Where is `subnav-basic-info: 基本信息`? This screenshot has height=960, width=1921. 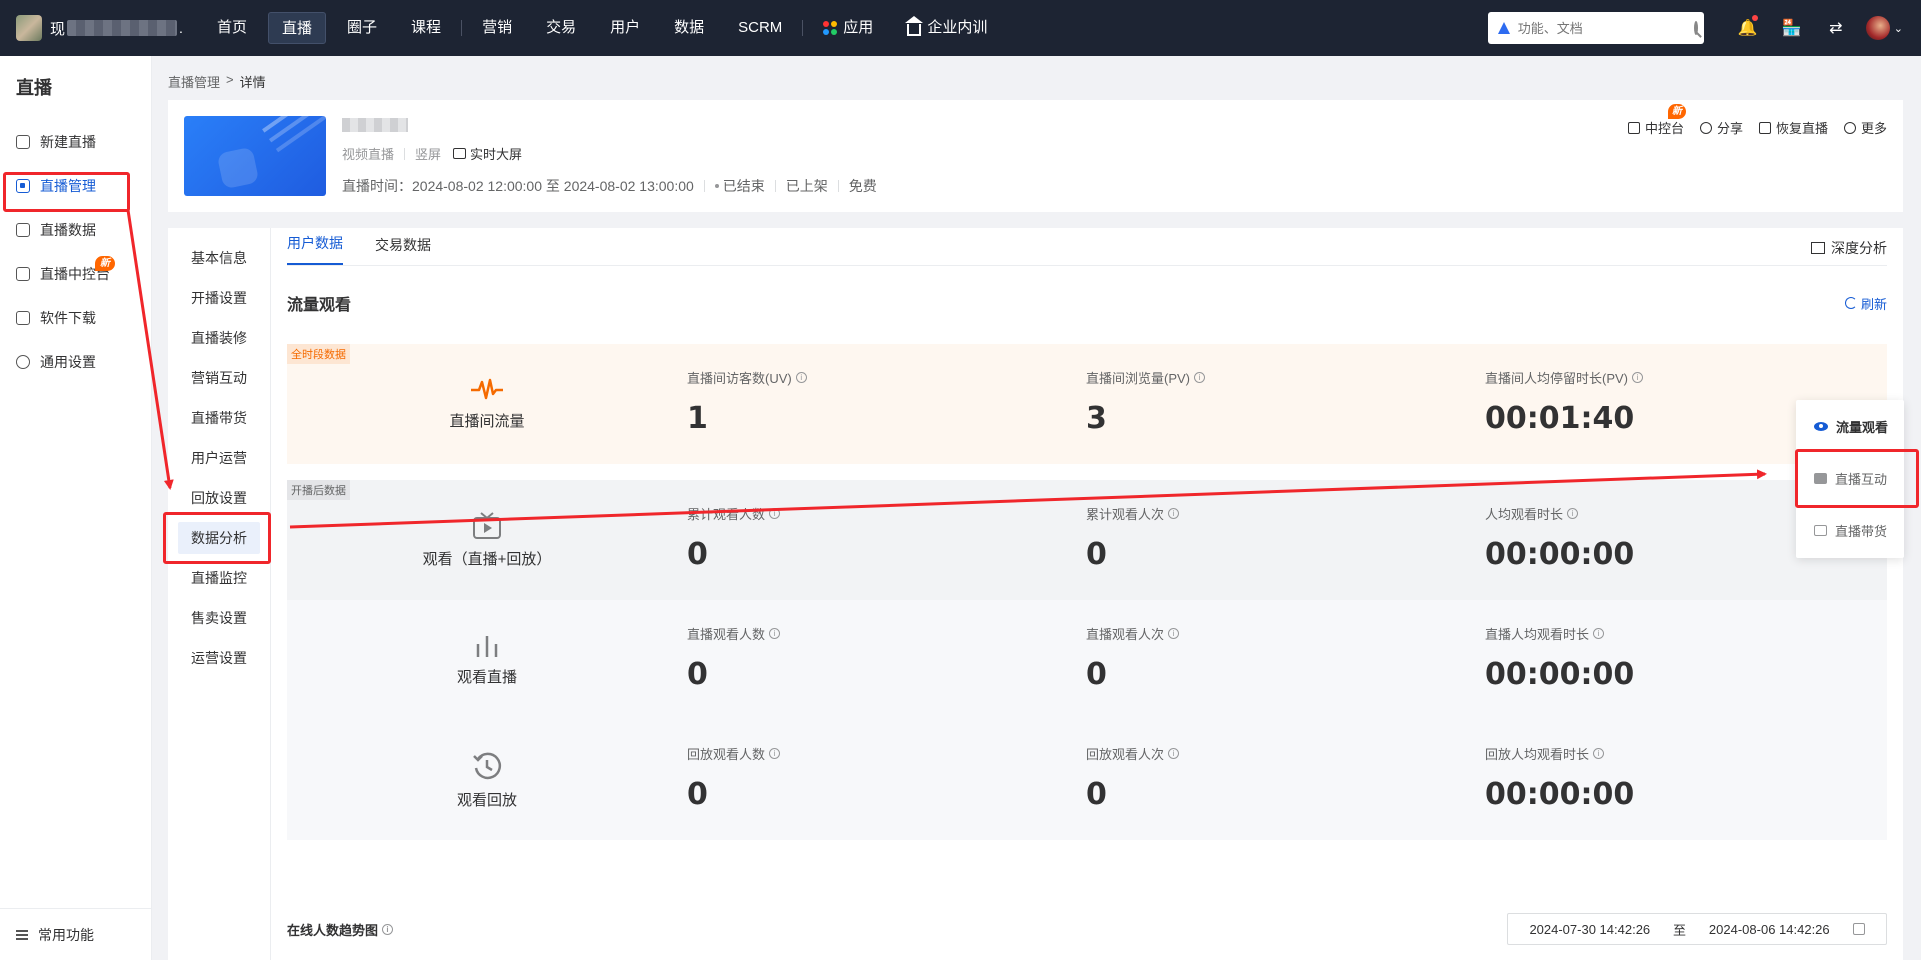
subnav-basic-info: 基本信息 is located at coordinates (219, 258).